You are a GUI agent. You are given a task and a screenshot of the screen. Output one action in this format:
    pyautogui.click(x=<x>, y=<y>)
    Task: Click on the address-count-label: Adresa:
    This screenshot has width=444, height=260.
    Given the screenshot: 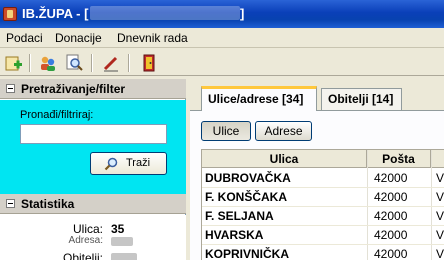 What is the action you would take?
    pyautogui.click(x=85, y=240)
    